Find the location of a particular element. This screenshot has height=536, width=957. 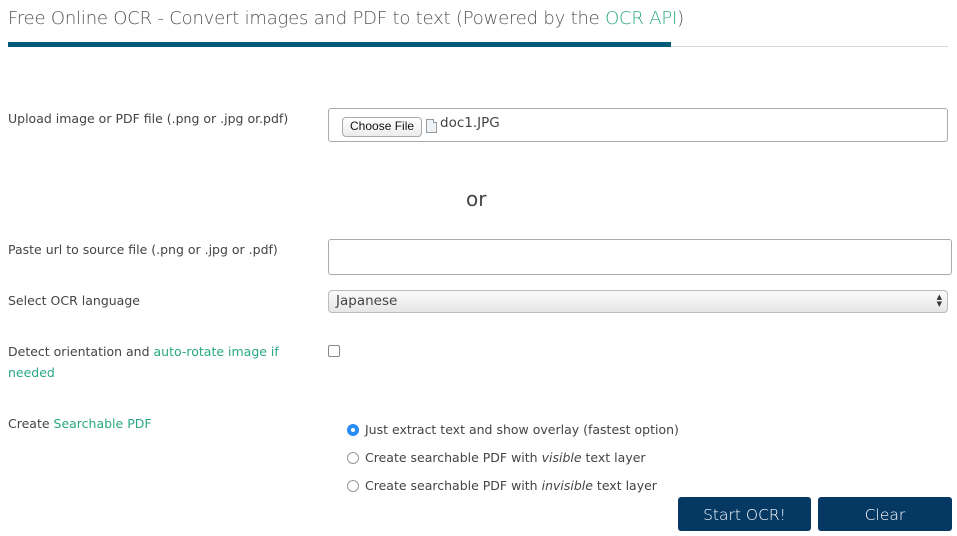

clear-button: Clear is located at coordinates (885, 514).